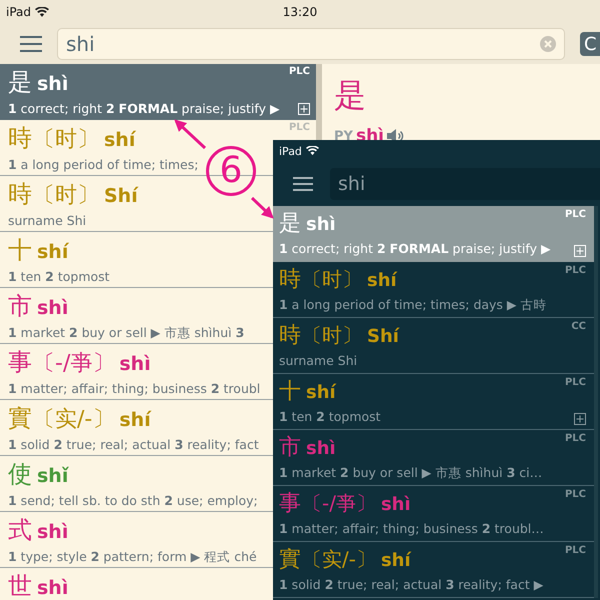 Image resolution: width=600 pixels, height=600 pixels. I want to click on entry-row: 實〔实/-〕 shí 1 solid 2 true; real; actual 3 reality; fact ▶ PLC, so click(433, 570).